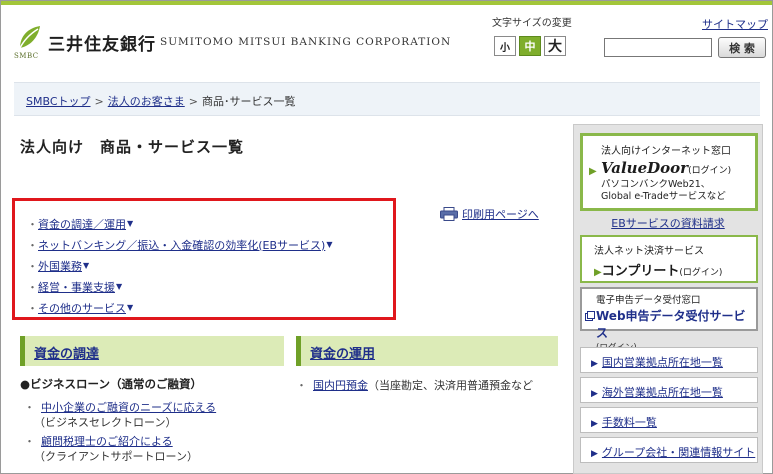 Image resolution: width=773 pixels, height=474 pixels. I want to click on product-note: （クライアントサポートローン）, so click(116, 456).